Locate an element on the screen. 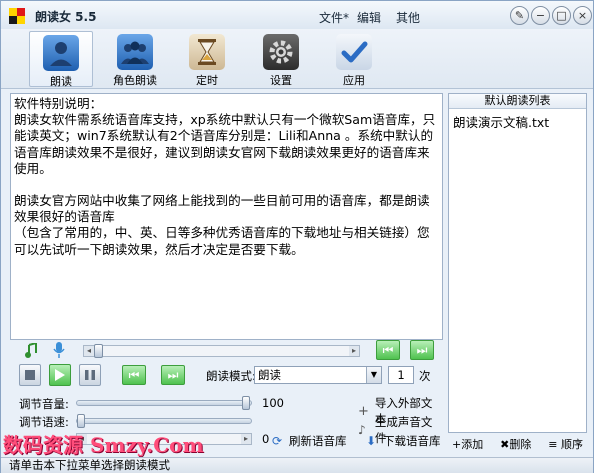 This screenshot has height=473, width=594. tool-timer: 定时 is located at coordinates (207, 59).